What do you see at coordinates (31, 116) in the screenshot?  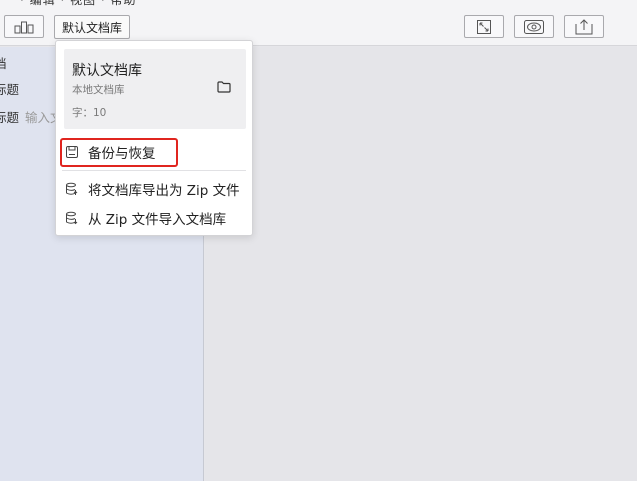 I see `sidebar-item: 标题 输入文` at bounding box center [31, 116].